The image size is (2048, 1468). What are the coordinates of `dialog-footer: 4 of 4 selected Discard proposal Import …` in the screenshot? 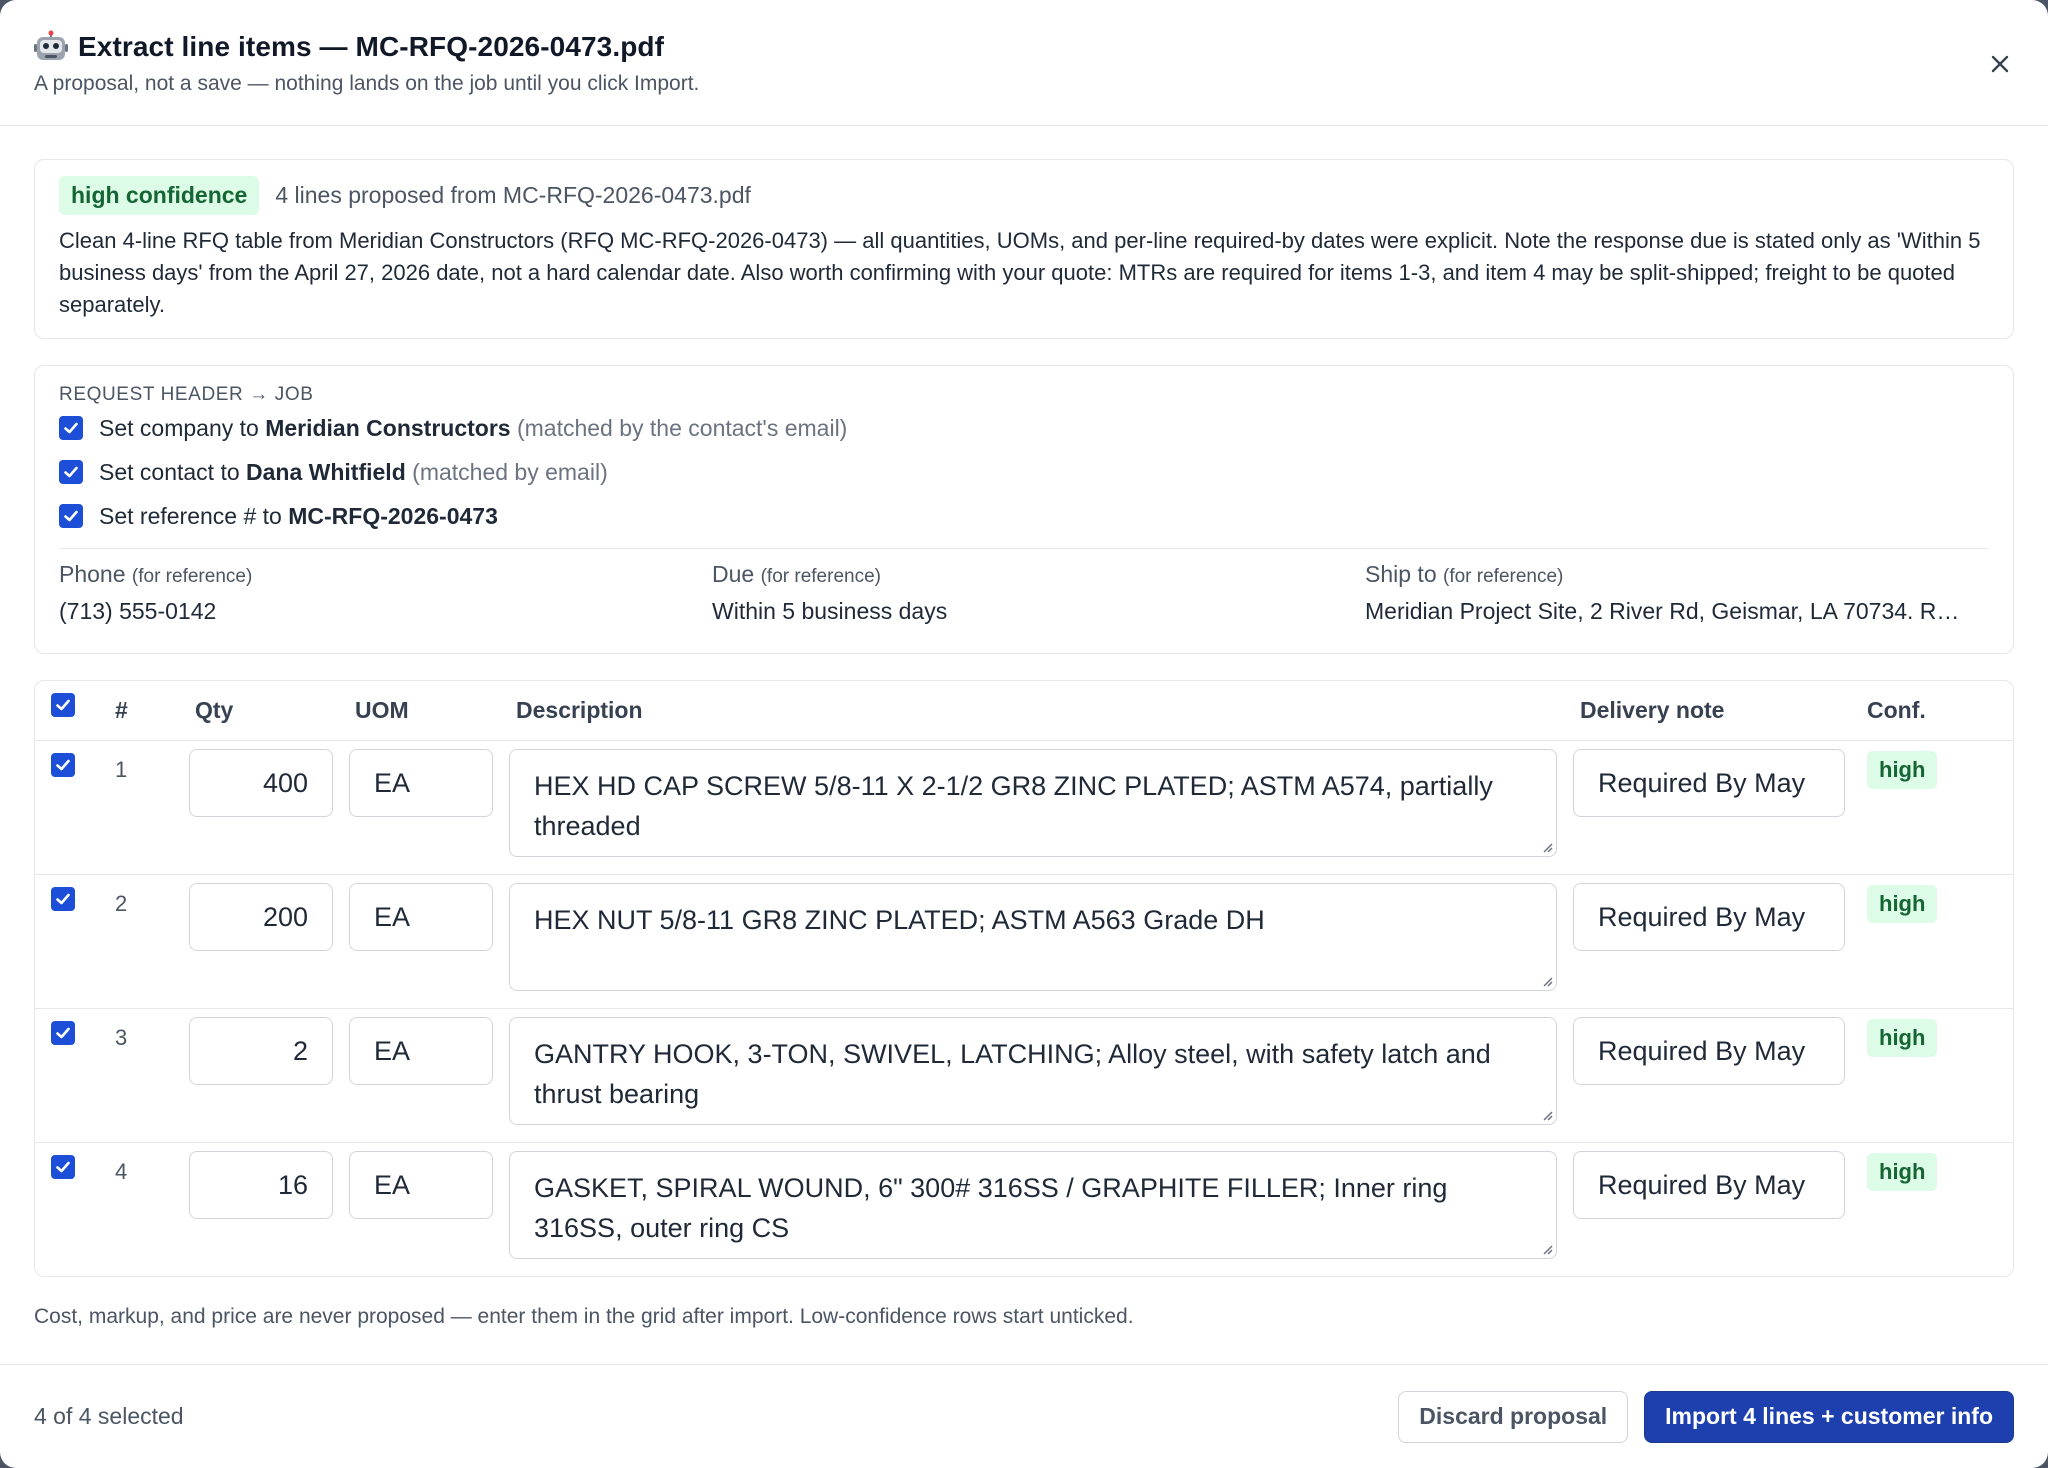 It's located at (1024, 1416).